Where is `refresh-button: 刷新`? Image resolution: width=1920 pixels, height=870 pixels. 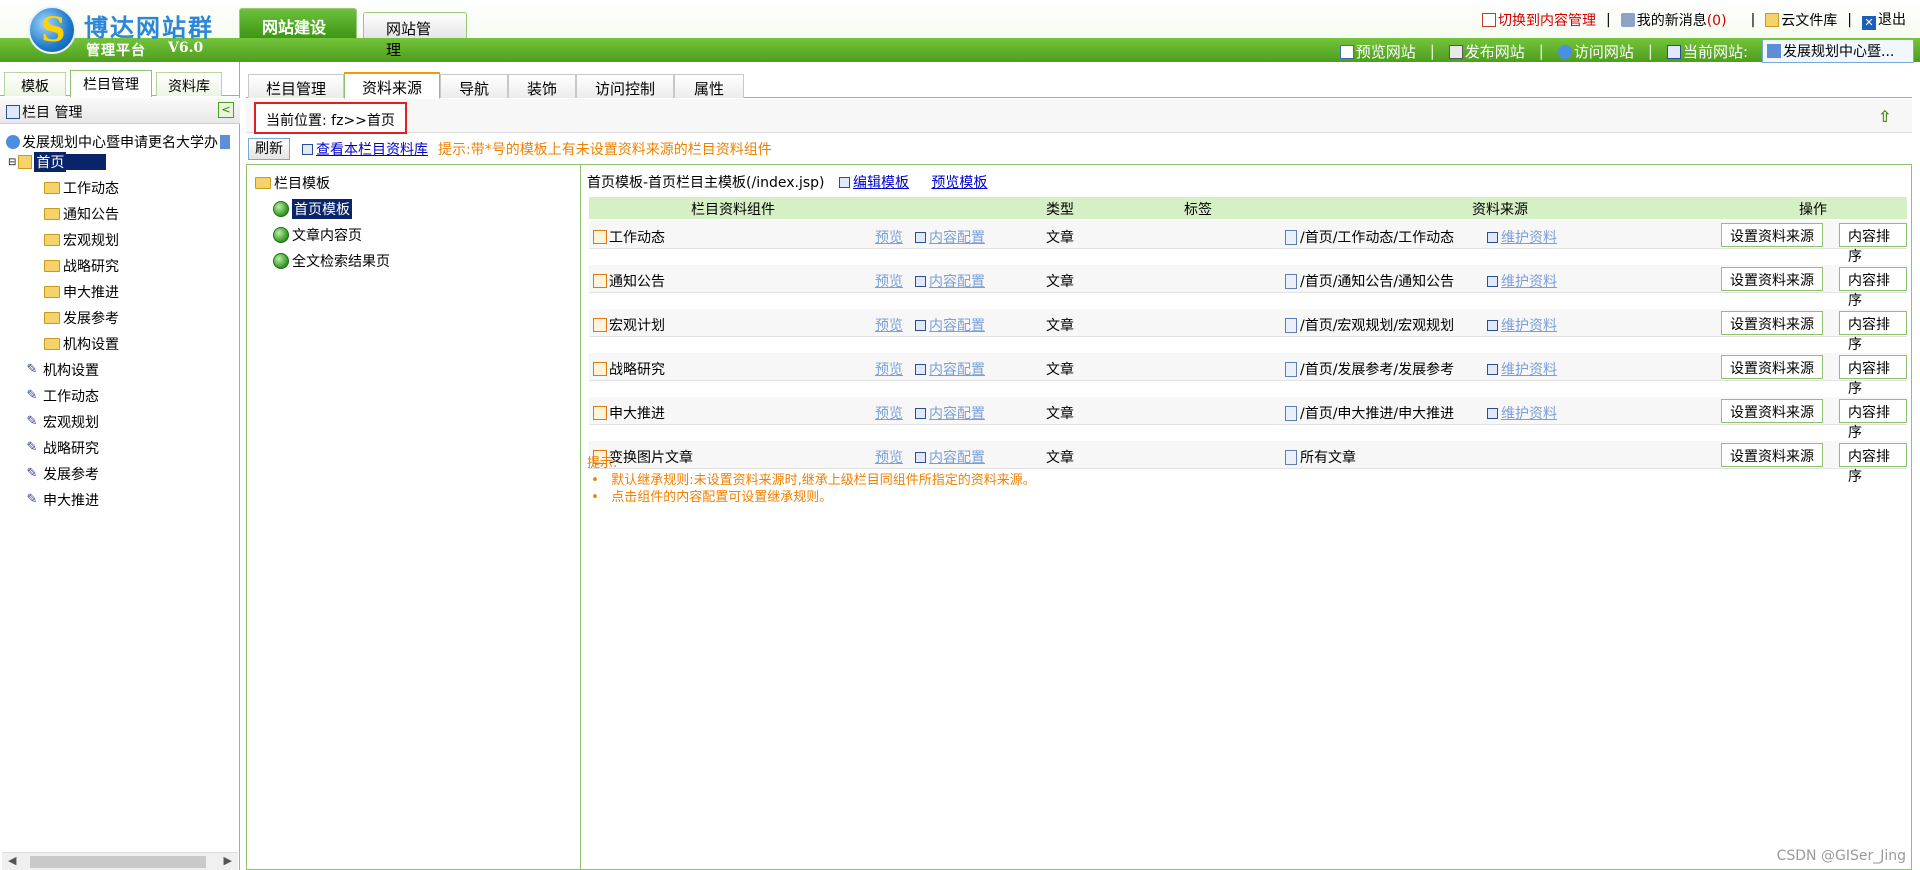
refresh-button: 刷新 is located at coordinates (269, 149).